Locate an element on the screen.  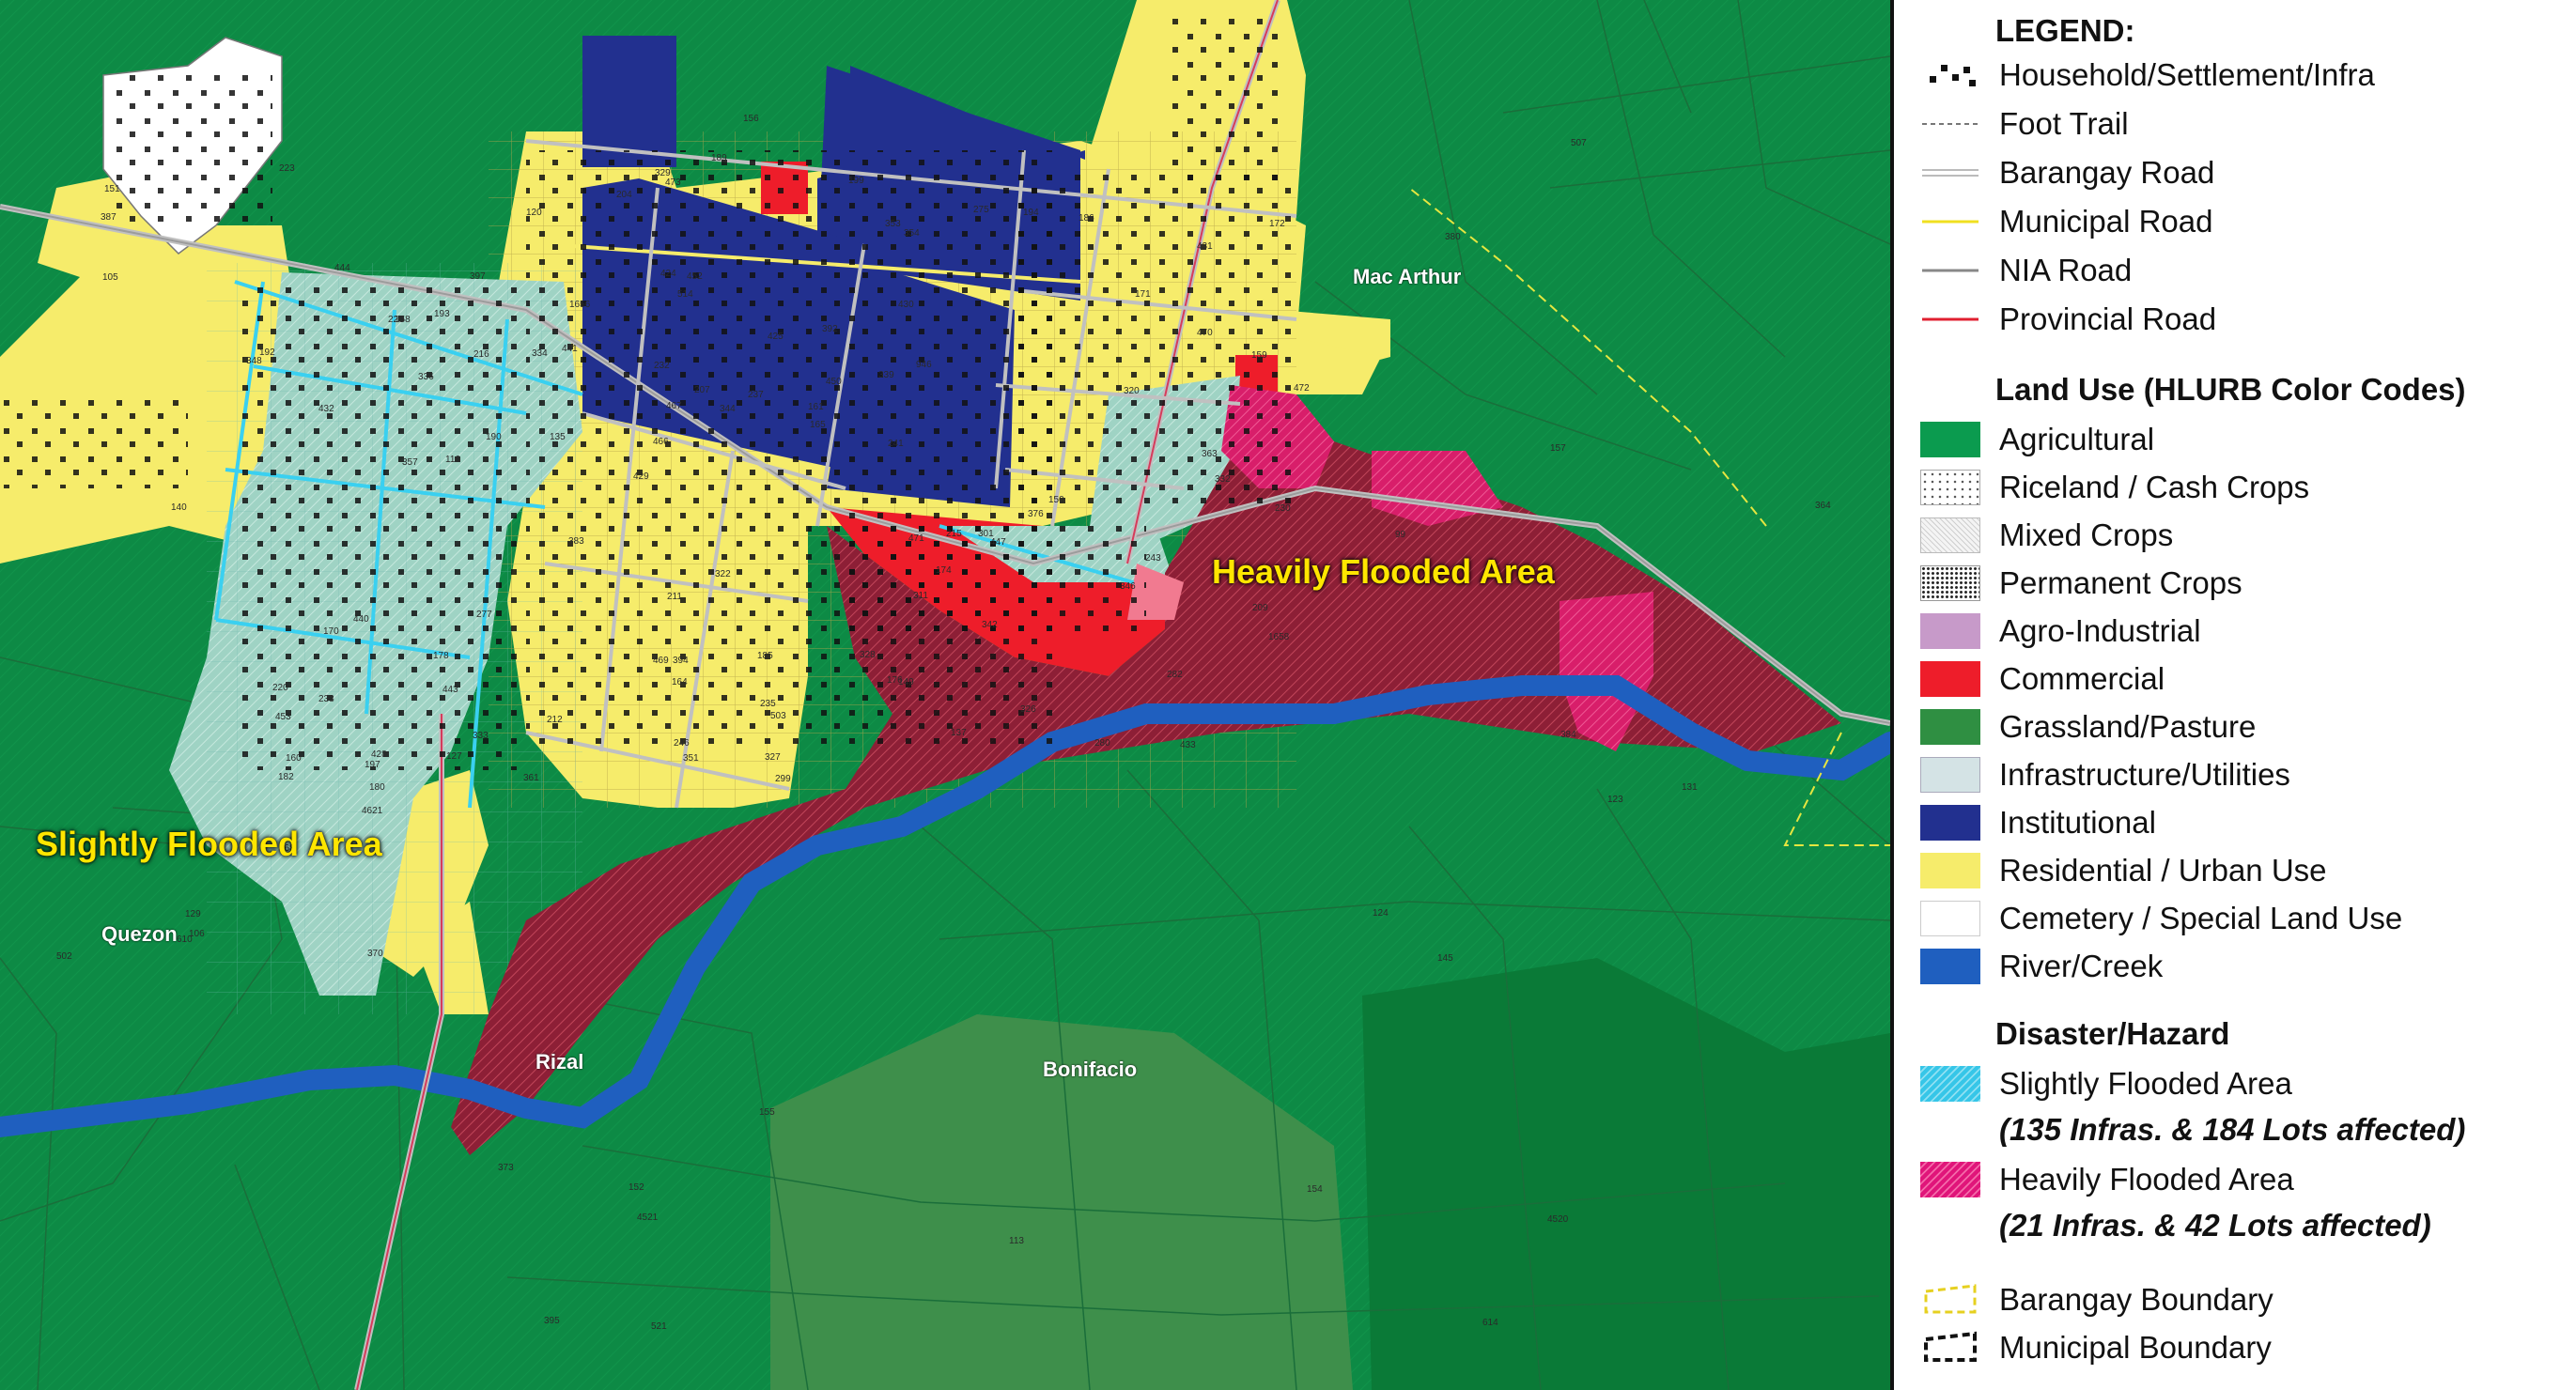
lot-number-label: 507 is located at coordinates (1579, 143).